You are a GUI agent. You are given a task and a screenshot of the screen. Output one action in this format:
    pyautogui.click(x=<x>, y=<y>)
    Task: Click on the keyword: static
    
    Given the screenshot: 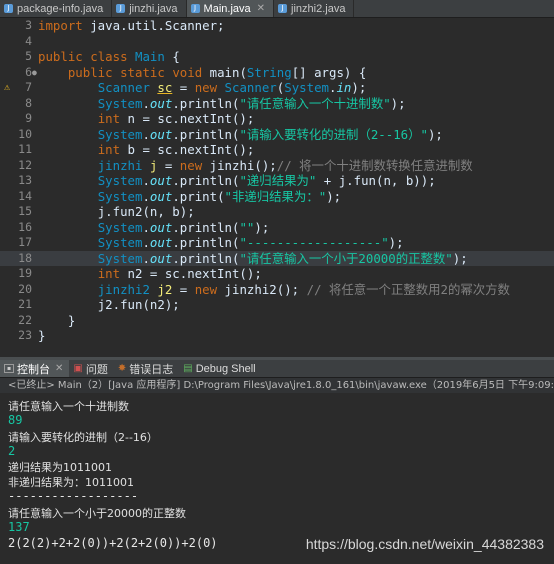 What is the action you would take?
    pyautogui.click(x=142, y=72)
    